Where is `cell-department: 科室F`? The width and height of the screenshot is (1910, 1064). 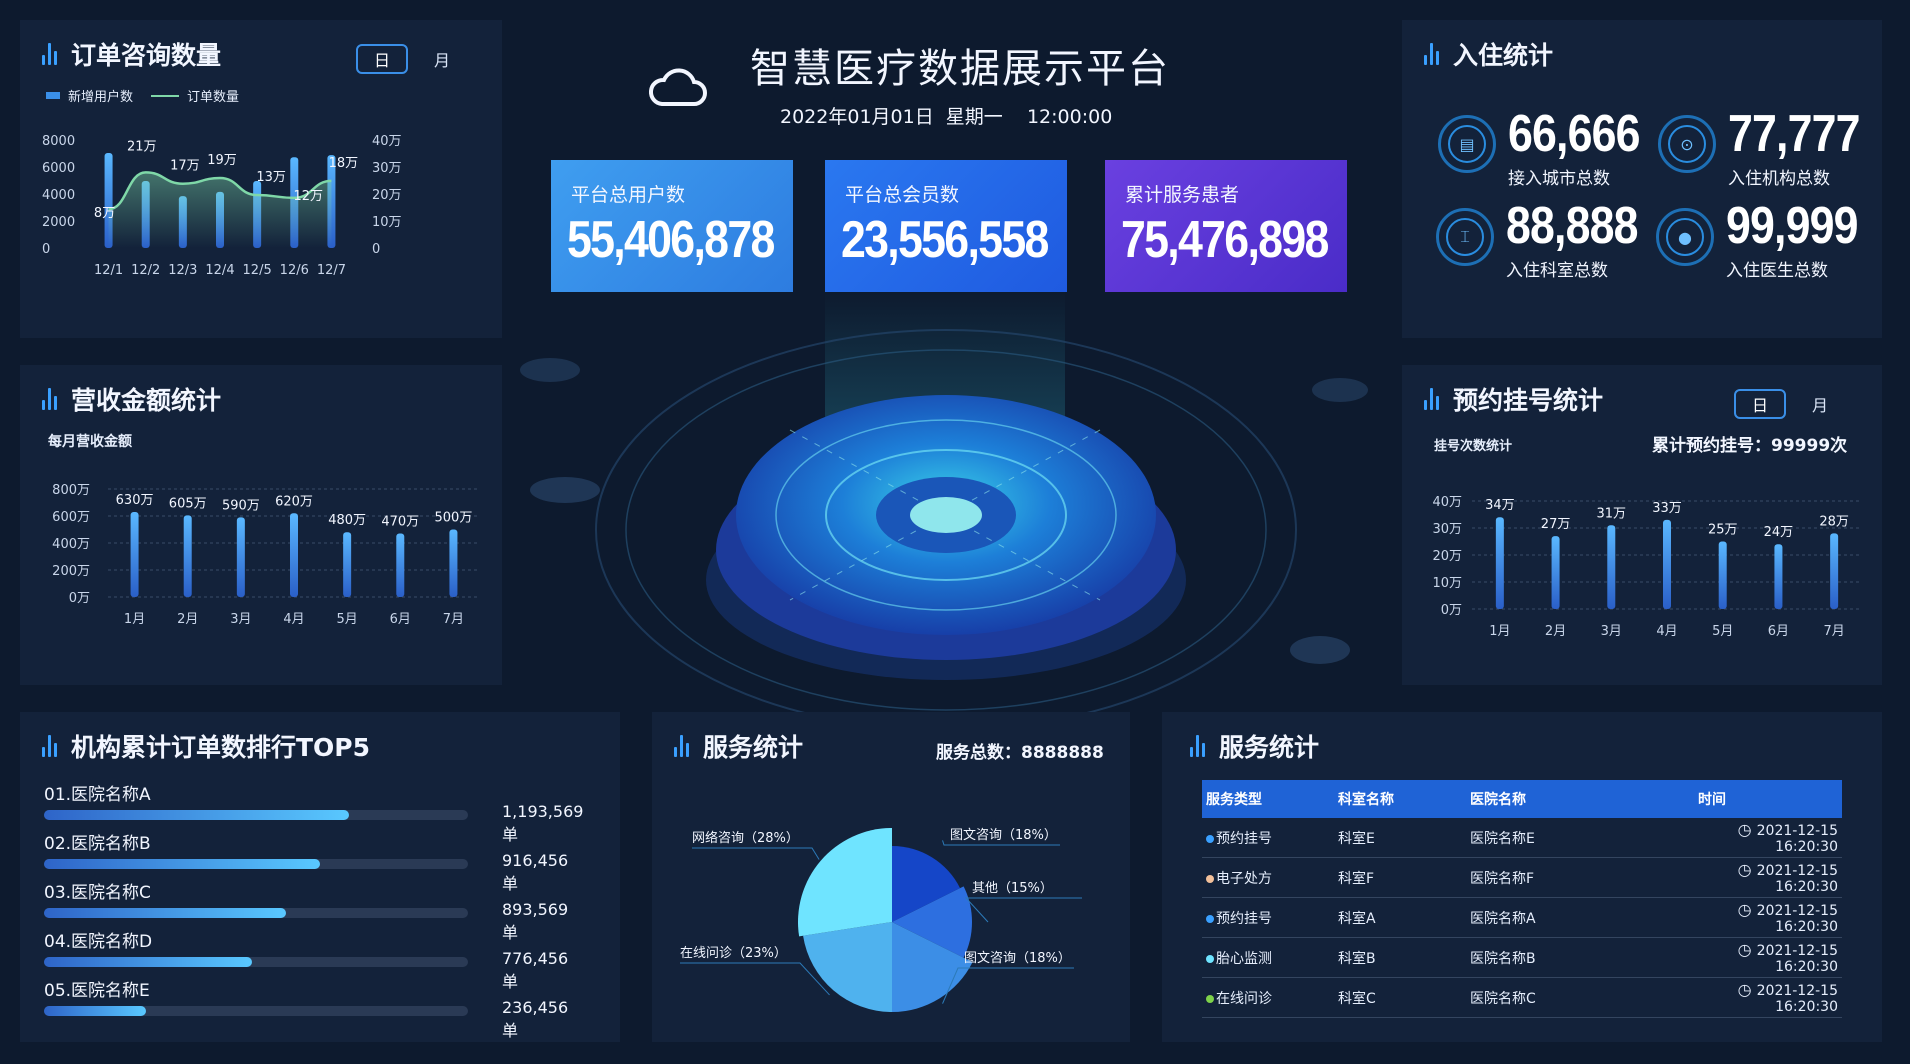 cell-department: 科室F is located at coordinates (1400, 877).